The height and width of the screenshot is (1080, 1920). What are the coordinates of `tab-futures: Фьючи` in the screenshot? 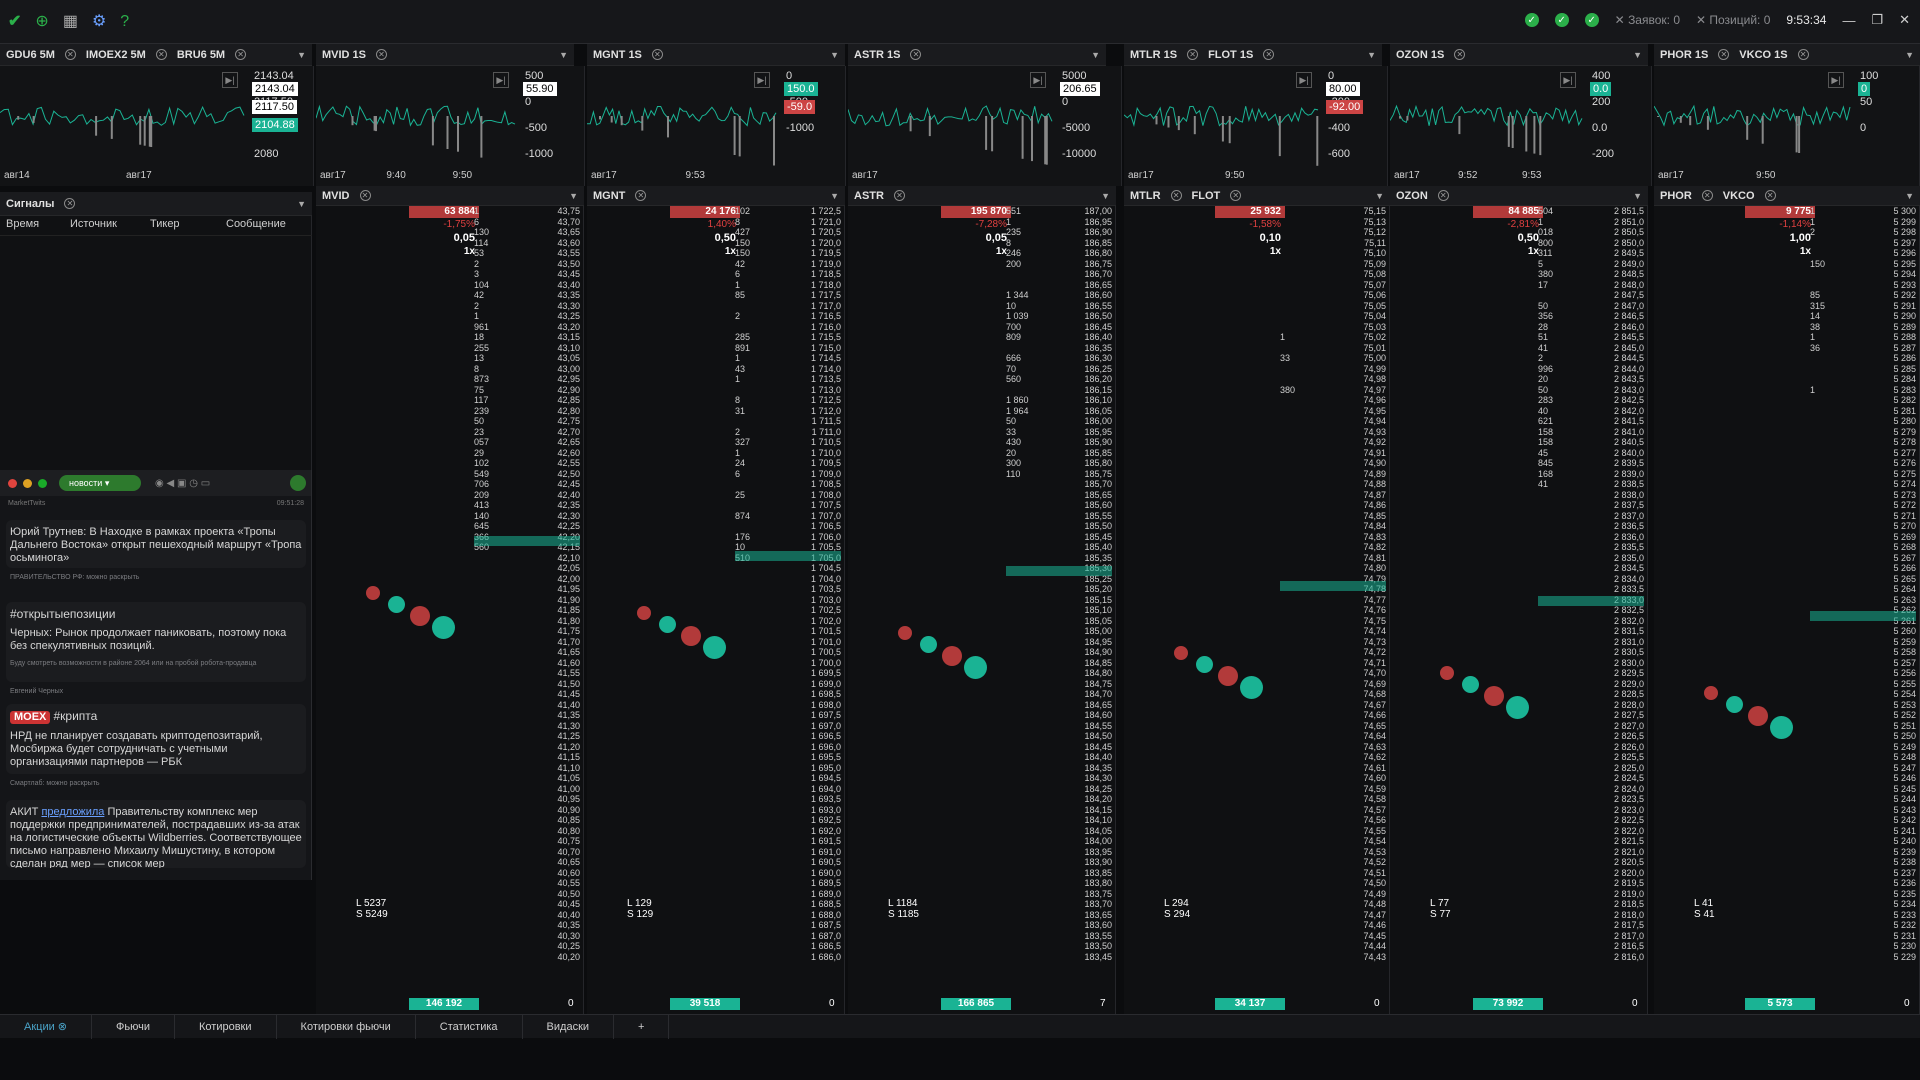 It's located at (134, 1026).